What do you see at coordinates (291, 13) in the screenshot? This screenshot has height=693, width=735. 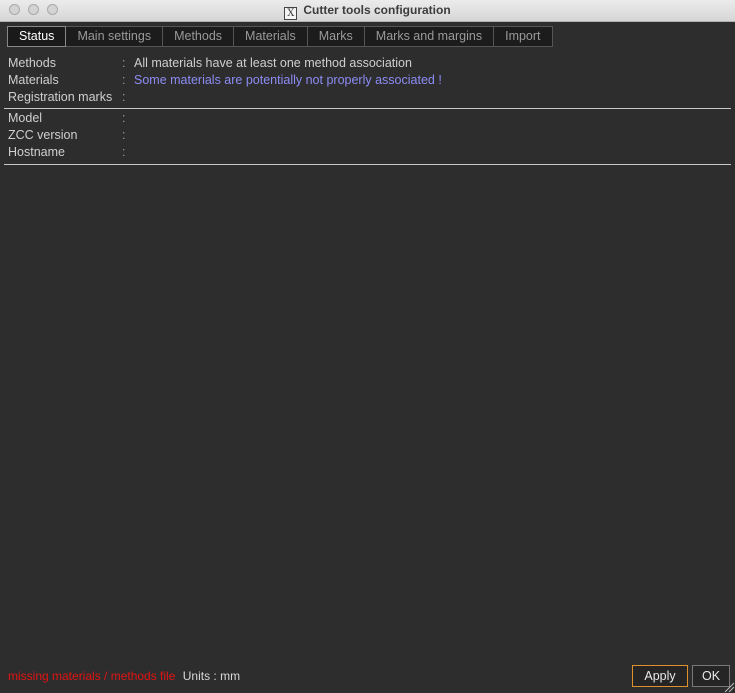 I see `x11-app-icon: X` at bounding box center [291, 13].